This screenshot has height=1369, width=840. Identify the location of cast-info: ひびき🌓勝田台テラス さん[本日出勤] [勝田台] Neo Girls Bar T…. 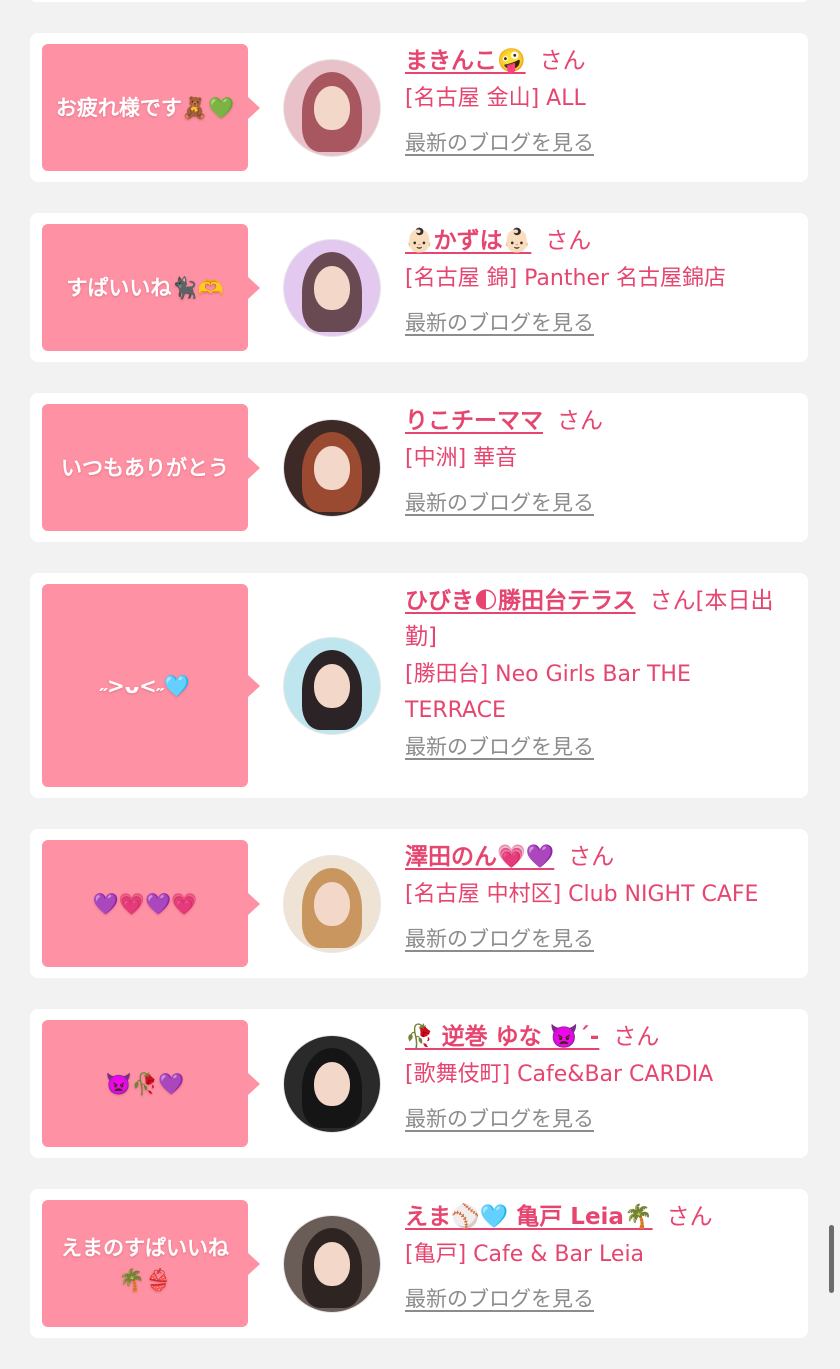
(606, 685).